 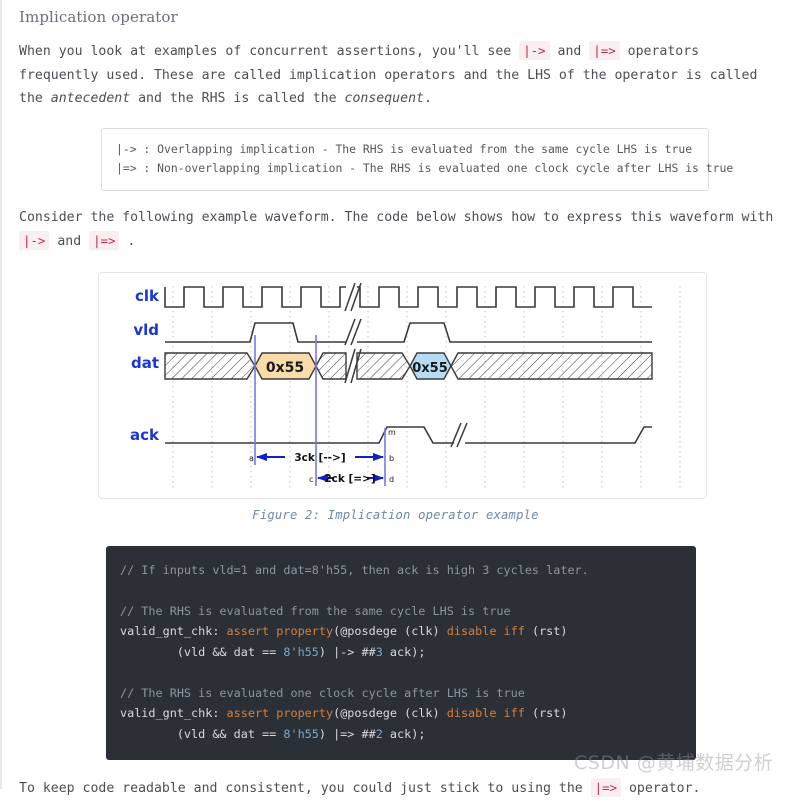 What do you see at coordinates (347, 733) in the screenshot?
I see `code-token: ) |=> ##` at bounding box center [347, 733].